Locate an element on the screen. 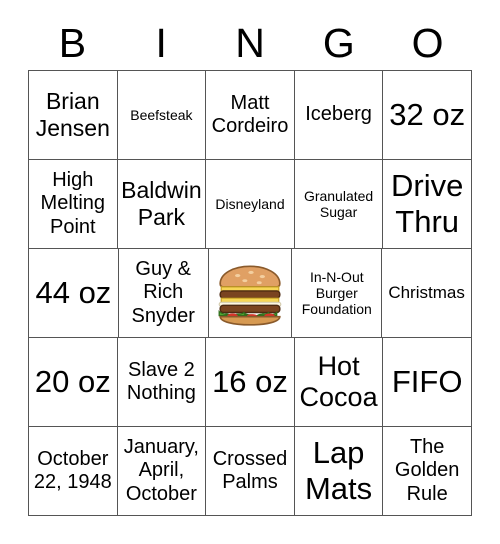  bingo-cell: Beefsteak is located at coordinates (162, 115).